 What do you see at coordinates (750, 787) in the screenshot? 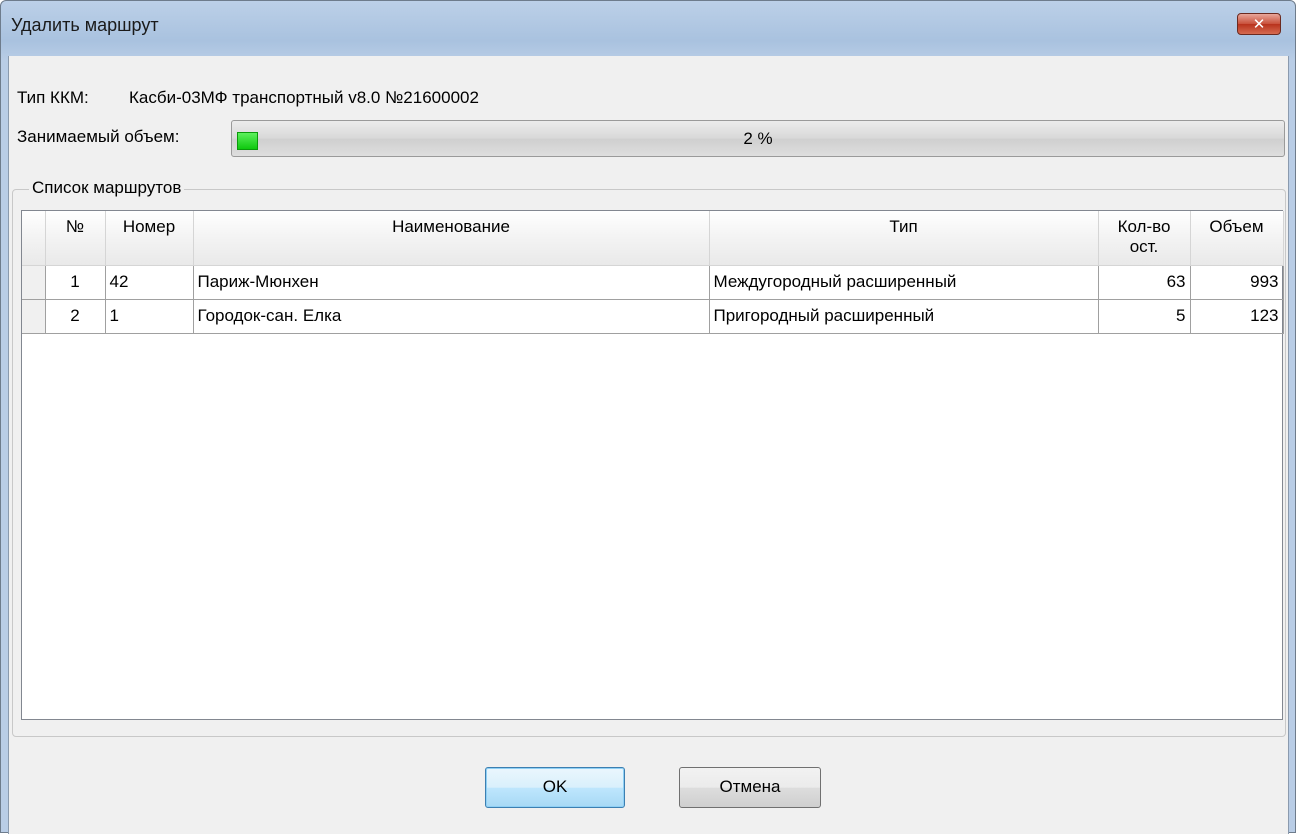
I see `cancel-button: Отмена` at bounding box center [750, 787].